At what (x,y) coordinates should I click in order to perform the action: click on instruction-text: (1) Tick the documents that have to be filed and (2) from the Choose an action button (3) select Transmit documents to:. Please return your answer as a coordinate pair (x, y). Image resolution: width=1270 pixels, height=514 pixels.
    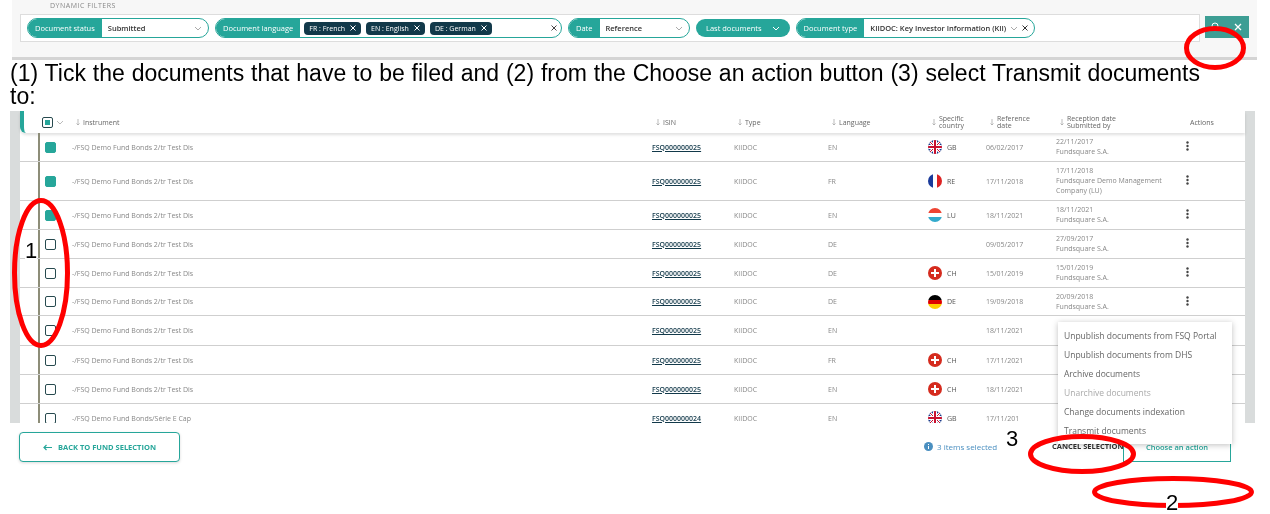
    Looking at the image, I should click on (605, 85).